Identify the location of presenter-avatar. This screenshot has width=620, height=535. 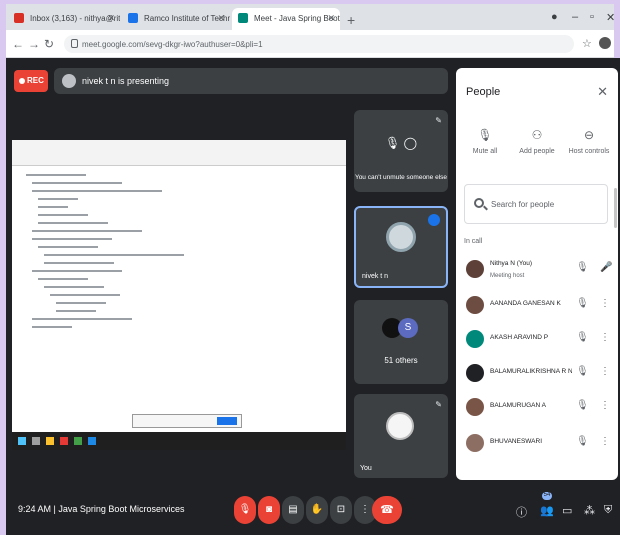
(401, 237).